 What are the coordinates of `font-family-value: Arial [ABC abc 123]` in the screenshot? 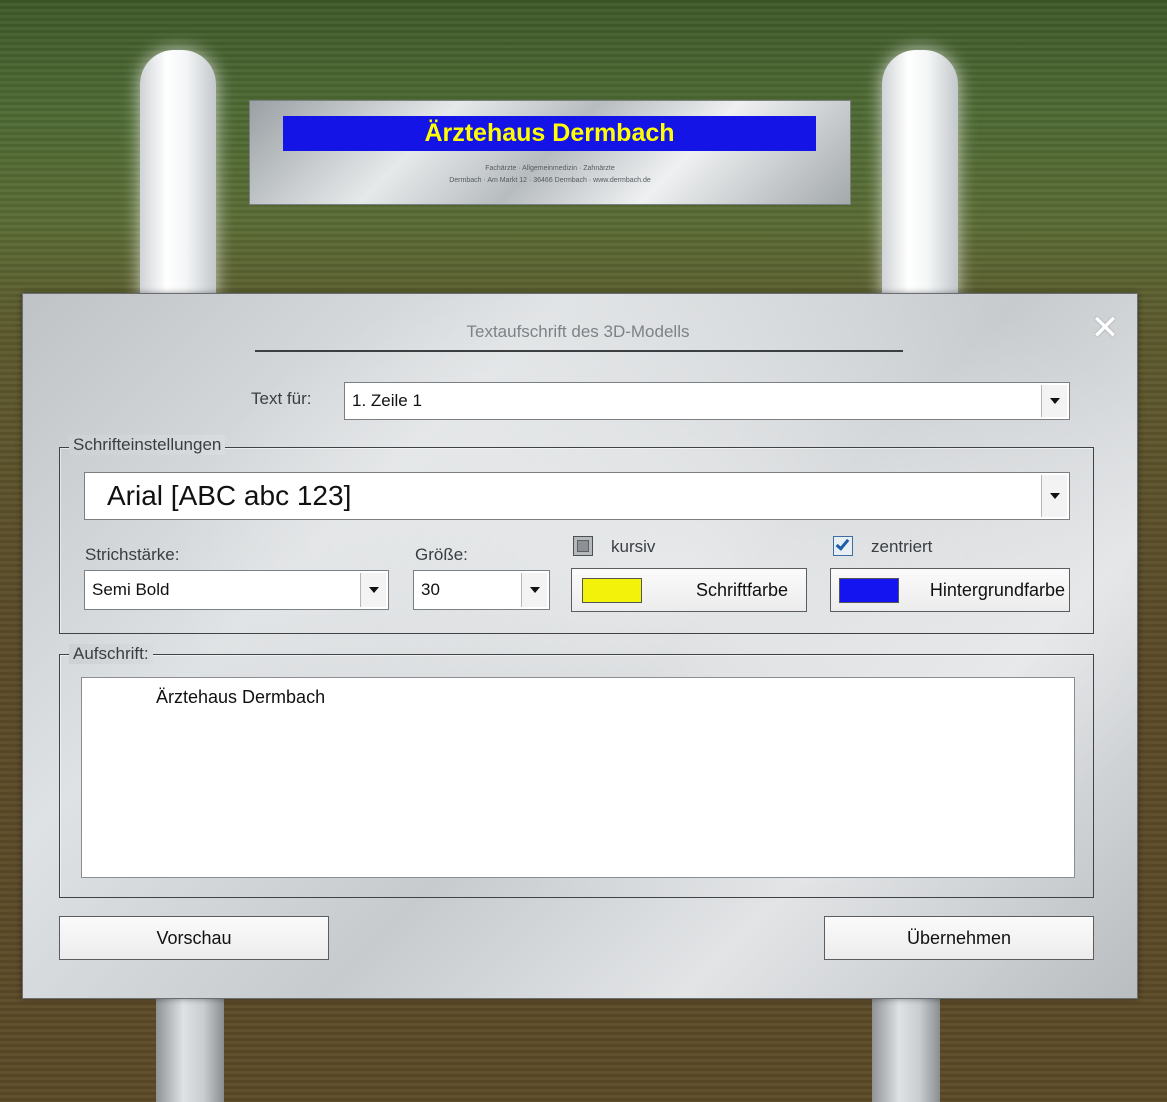 It's located at (229, 495).